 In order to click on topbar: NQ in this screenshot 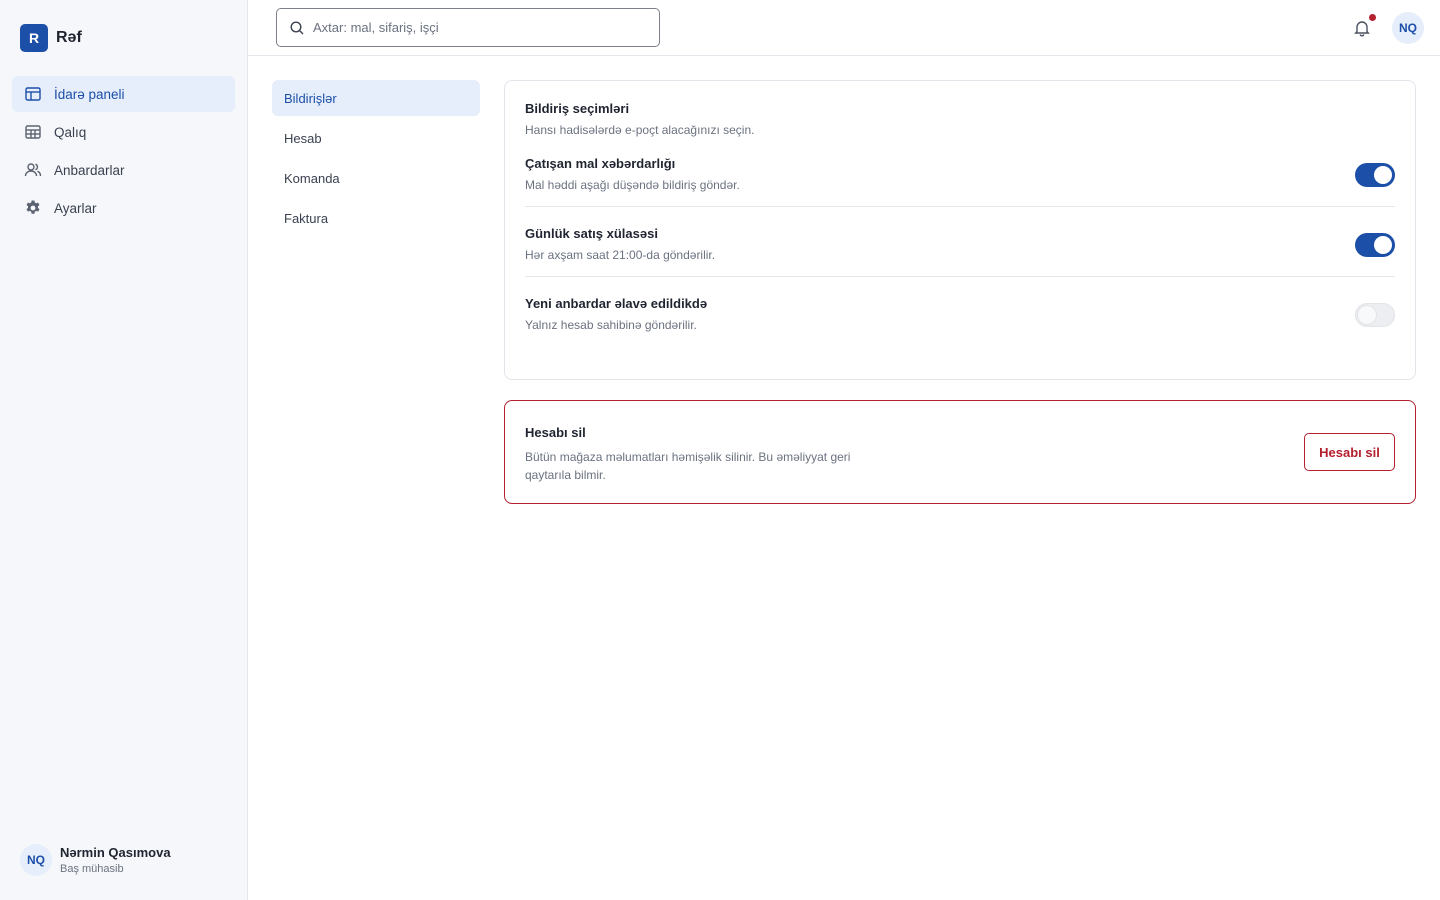, I will do `click(844, 28)`.